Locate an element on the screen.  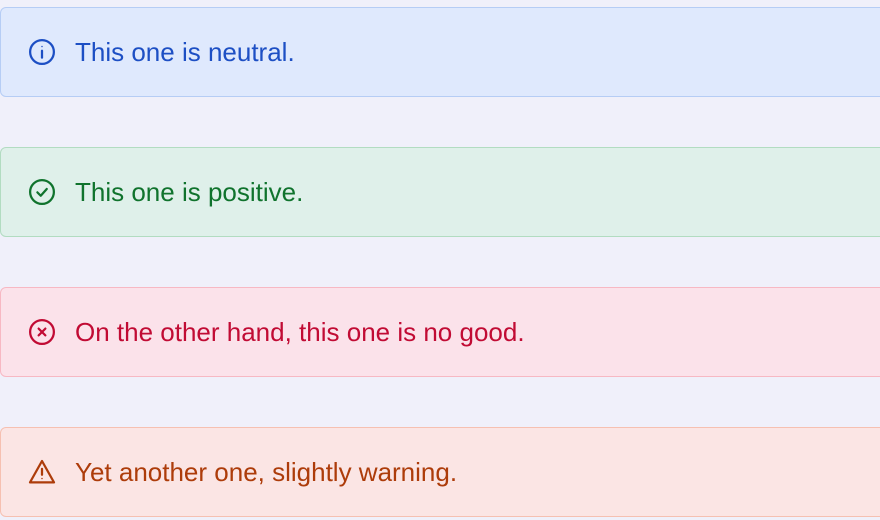
alert-warning-text: Yet another one, slightly warning. is located at coordinates (266, 472).